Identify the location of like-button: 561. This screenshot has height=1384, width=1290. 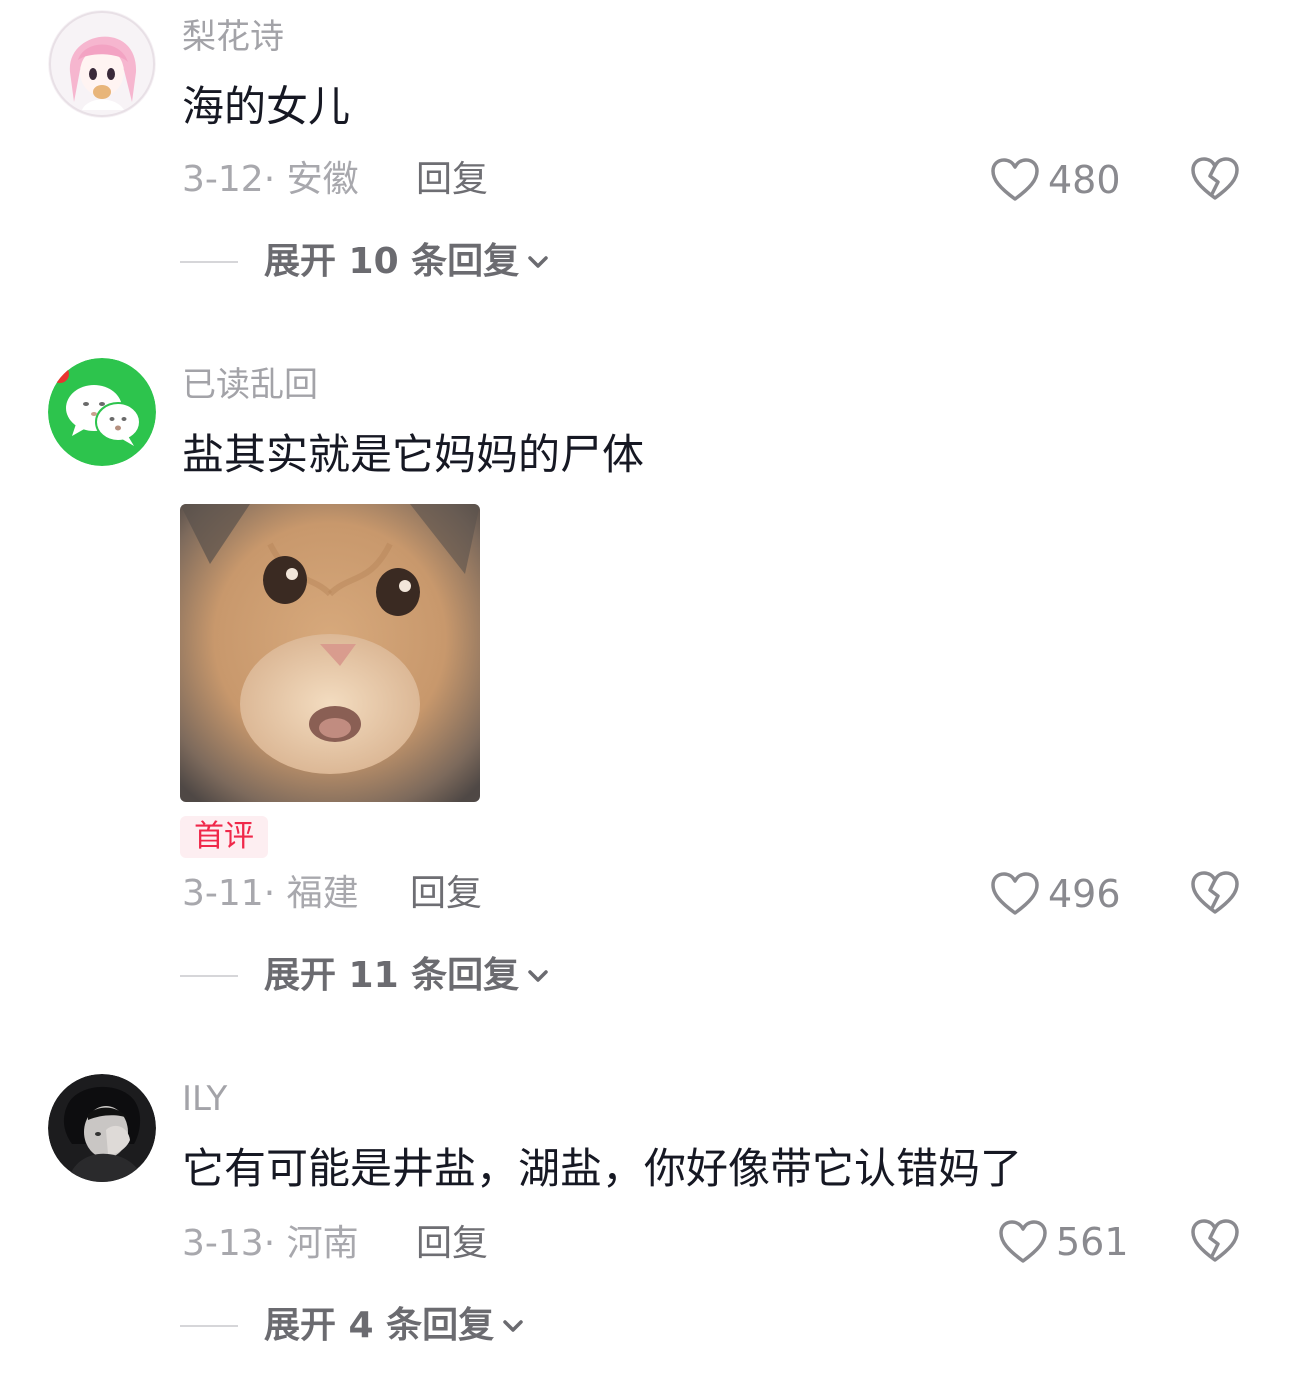
(1063, 1242).